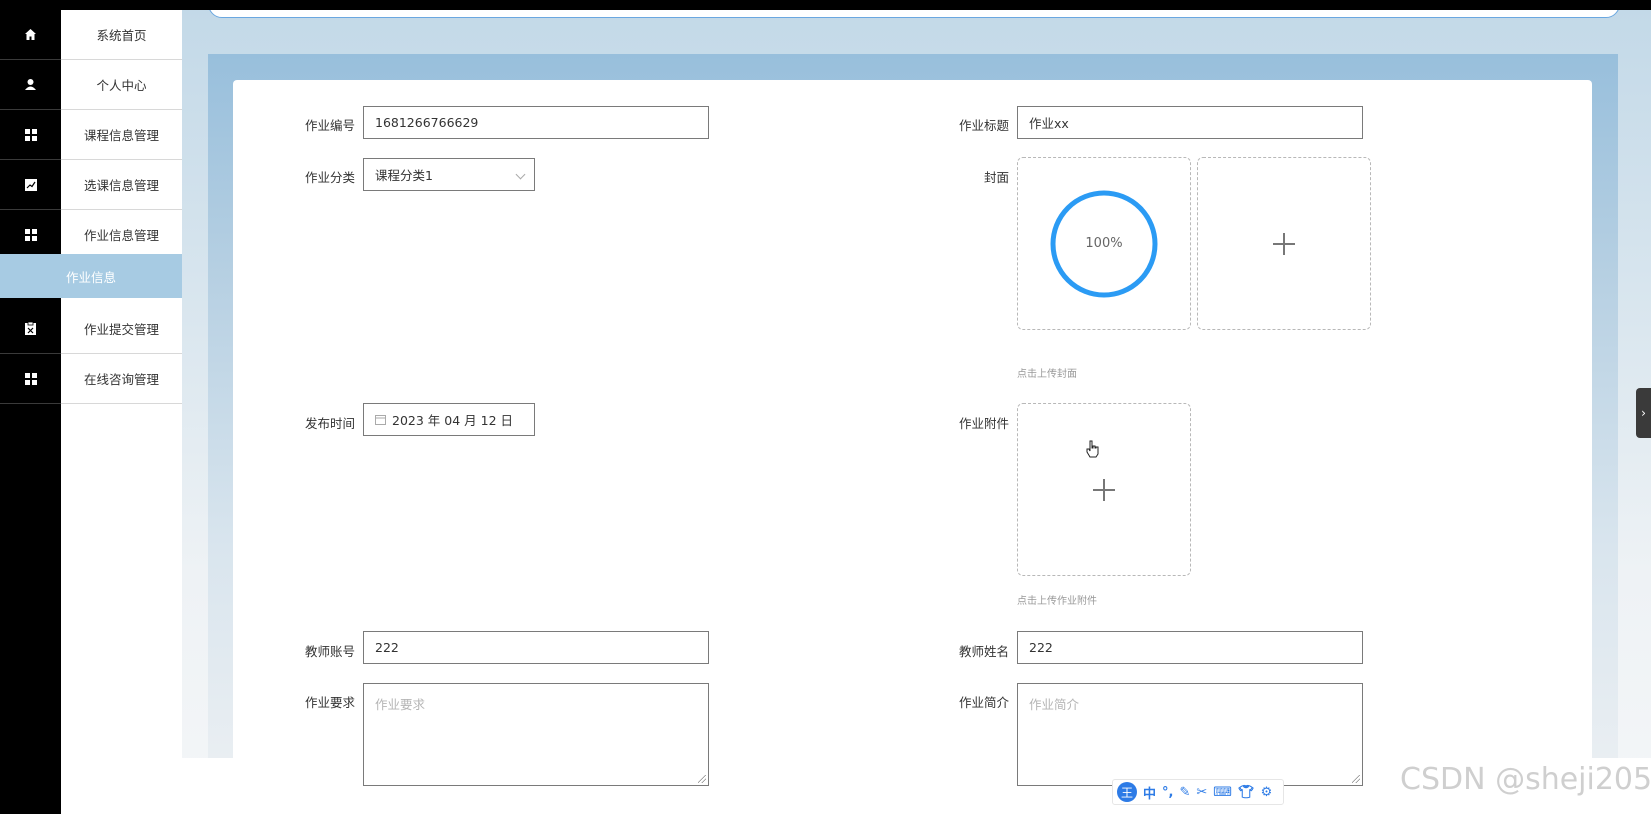 This screenshot has width=1651, height=814. What do you see at coordinates (1041, 647) in the screenshot?
I see `teacher-name-value: 222` at bounding box center [1041, 647].